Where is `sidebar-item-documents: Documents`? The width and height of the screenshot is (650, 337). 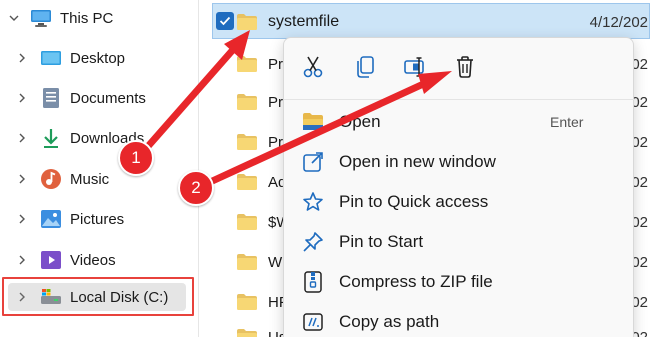 sidebar-item-documents: Documents is located at coordinates (77, 98).